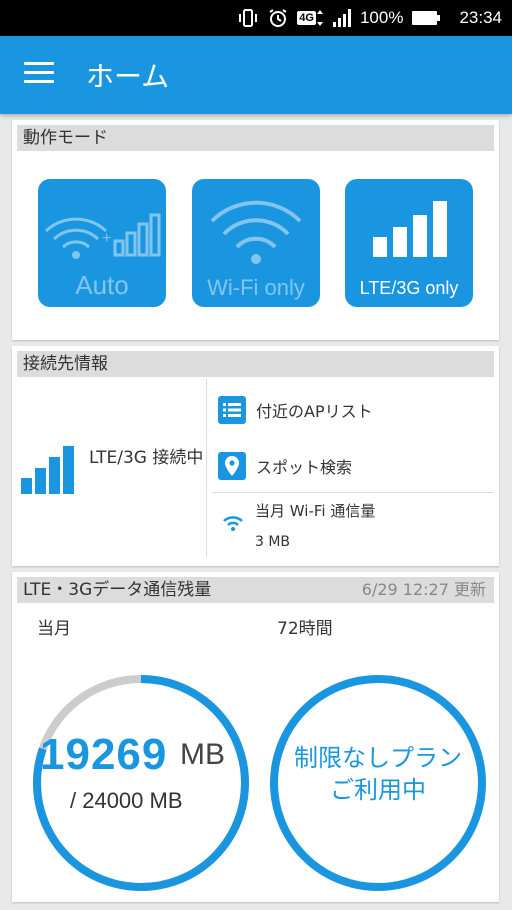  What do you see at coordinates (480, 17) in the screenshot?
I see `clock: 23:34` at bounding box center [480, 17].